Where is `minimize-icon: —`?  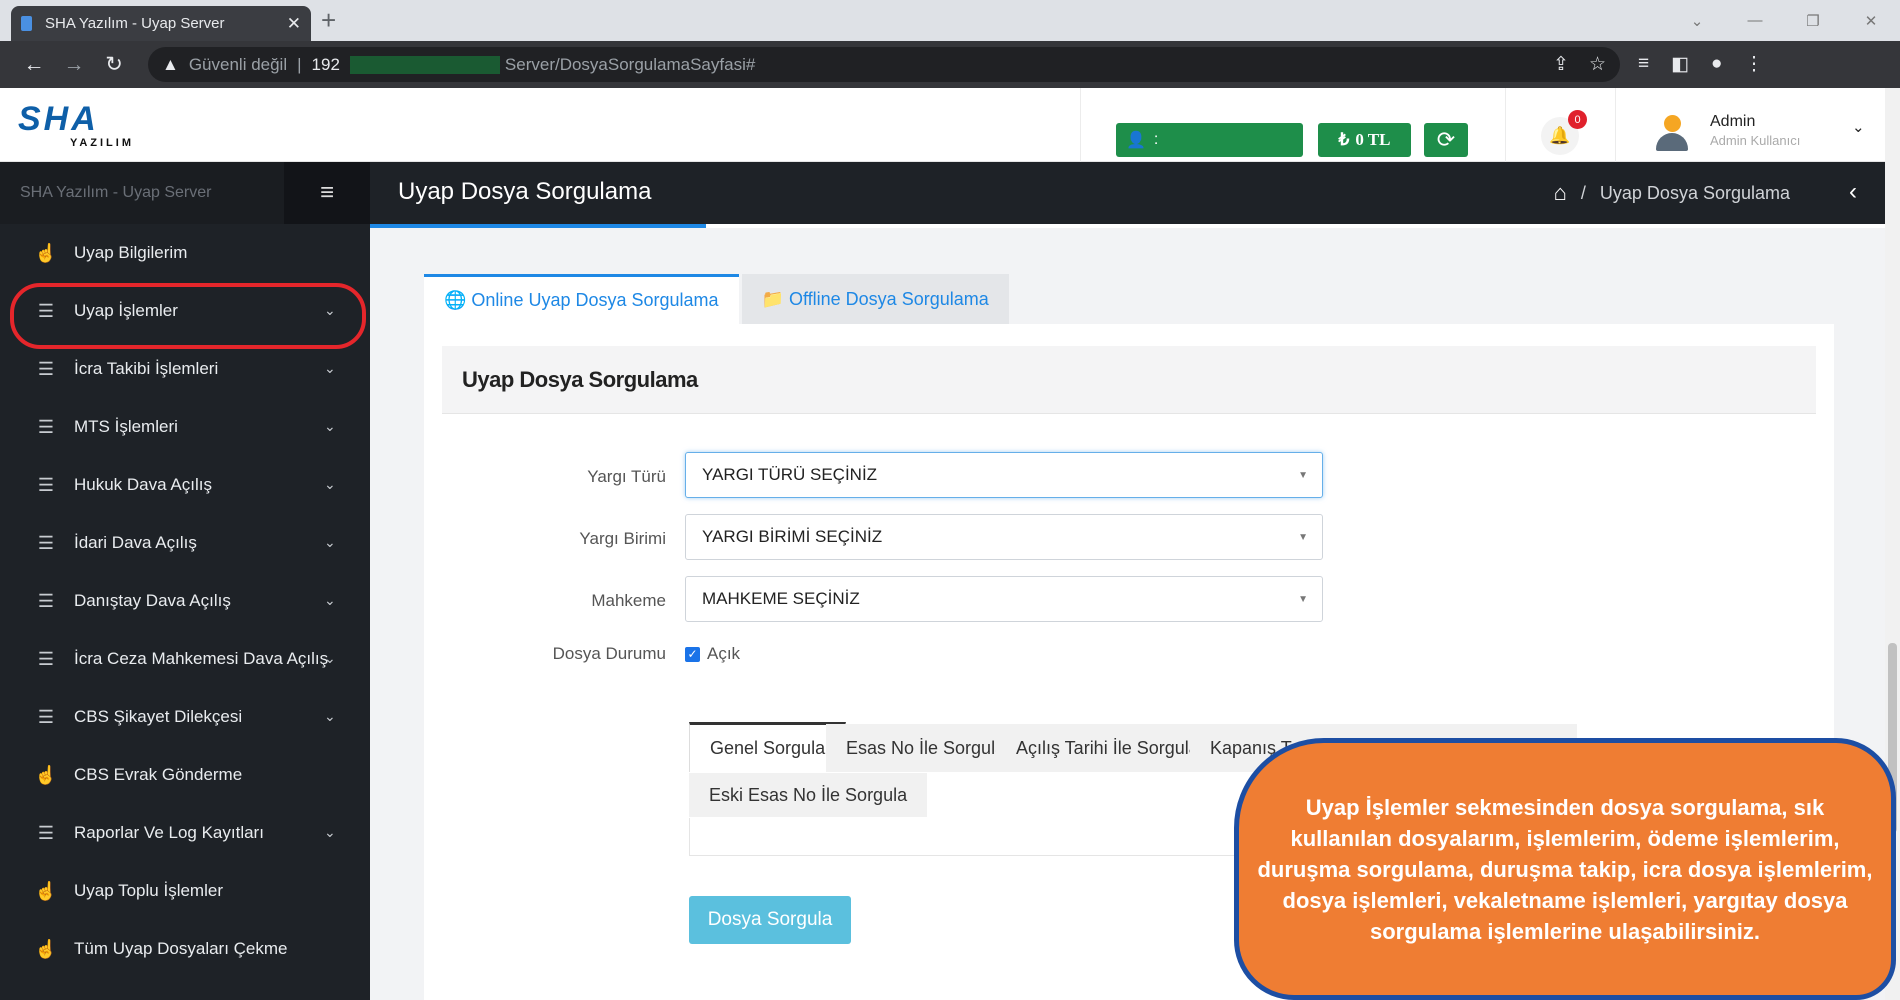
minimize-icon: — is located at coordinates (1755, 20).